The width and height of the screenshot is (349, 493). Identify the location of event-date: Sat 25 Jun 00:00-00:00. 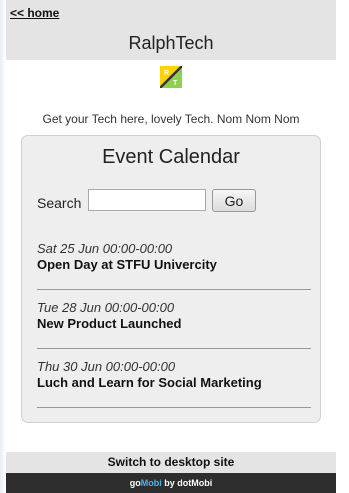
(105, 248).